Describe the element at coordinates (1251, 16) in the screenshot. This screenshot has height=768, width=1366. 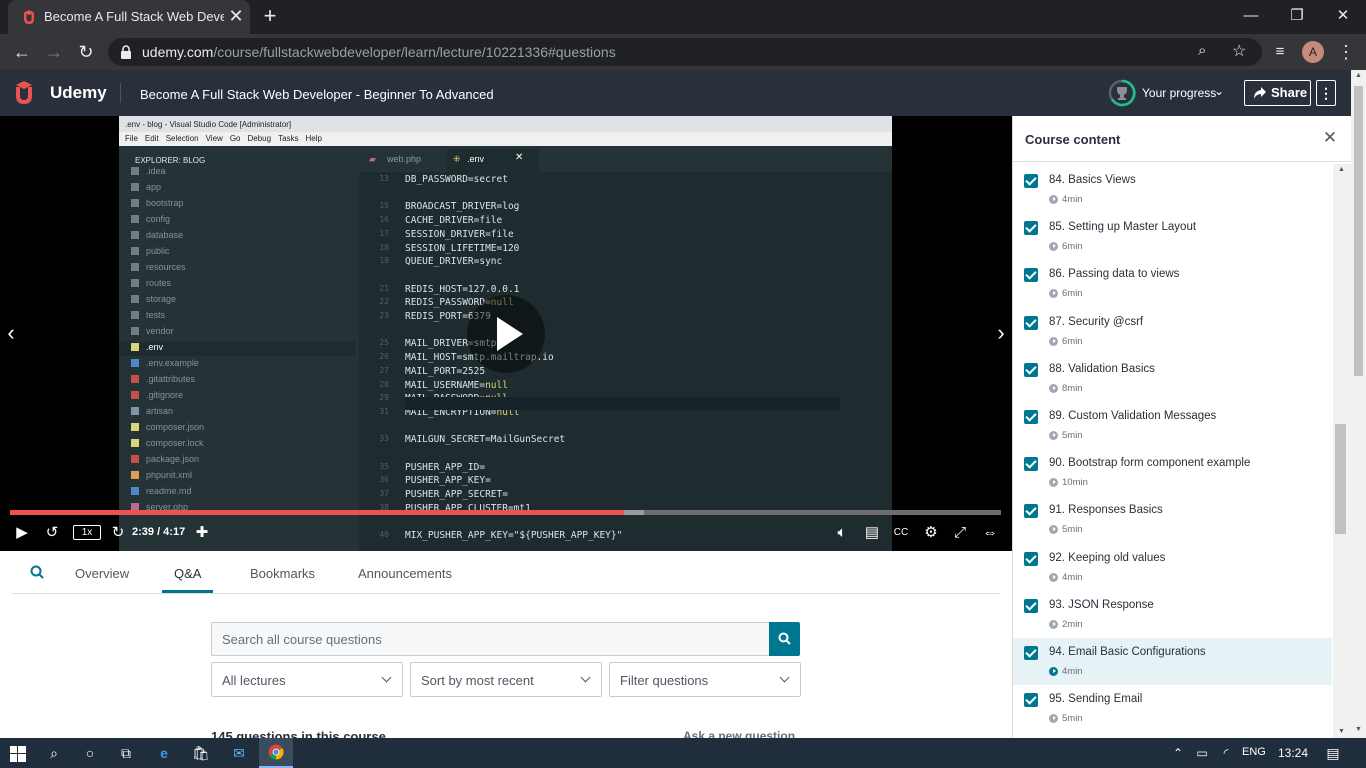
I see `minimize-icon: —` at that location.